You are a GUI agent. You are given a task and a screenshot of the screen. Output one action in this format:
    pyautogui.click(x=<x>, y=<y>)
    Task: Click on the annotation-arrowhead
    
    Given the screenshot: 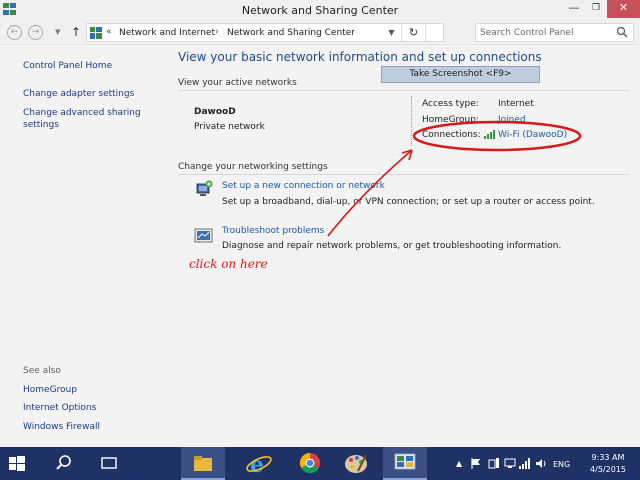 What is the action you would take?
    pyautogui.click(x=407, y=155)
    